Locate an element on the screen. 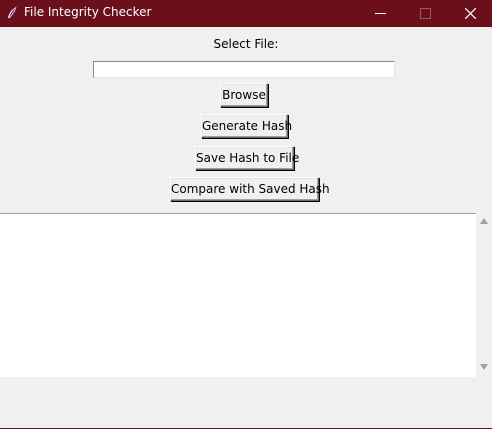  close-button is located at coordinates (470, 13).